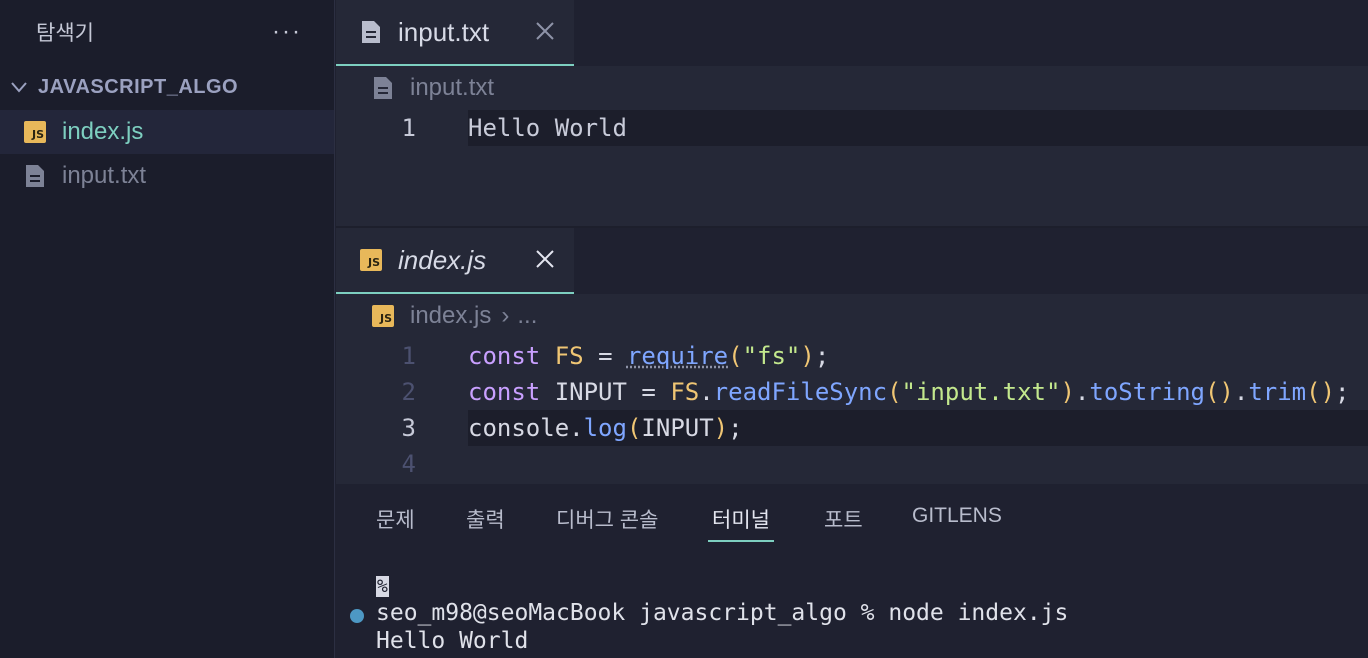  Describe the element at coordinates (852, 88) in the screenshot. I see `breadcrumb: input.txt` at that location.